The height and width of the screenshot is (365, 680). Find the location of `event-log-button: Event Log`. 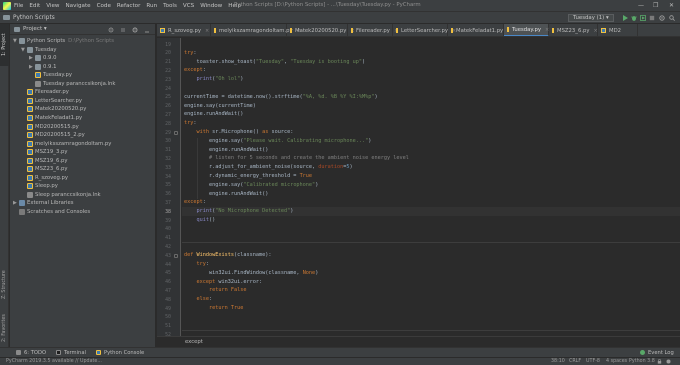

event-log-button: Event Log is located at coordinates (657, 353).